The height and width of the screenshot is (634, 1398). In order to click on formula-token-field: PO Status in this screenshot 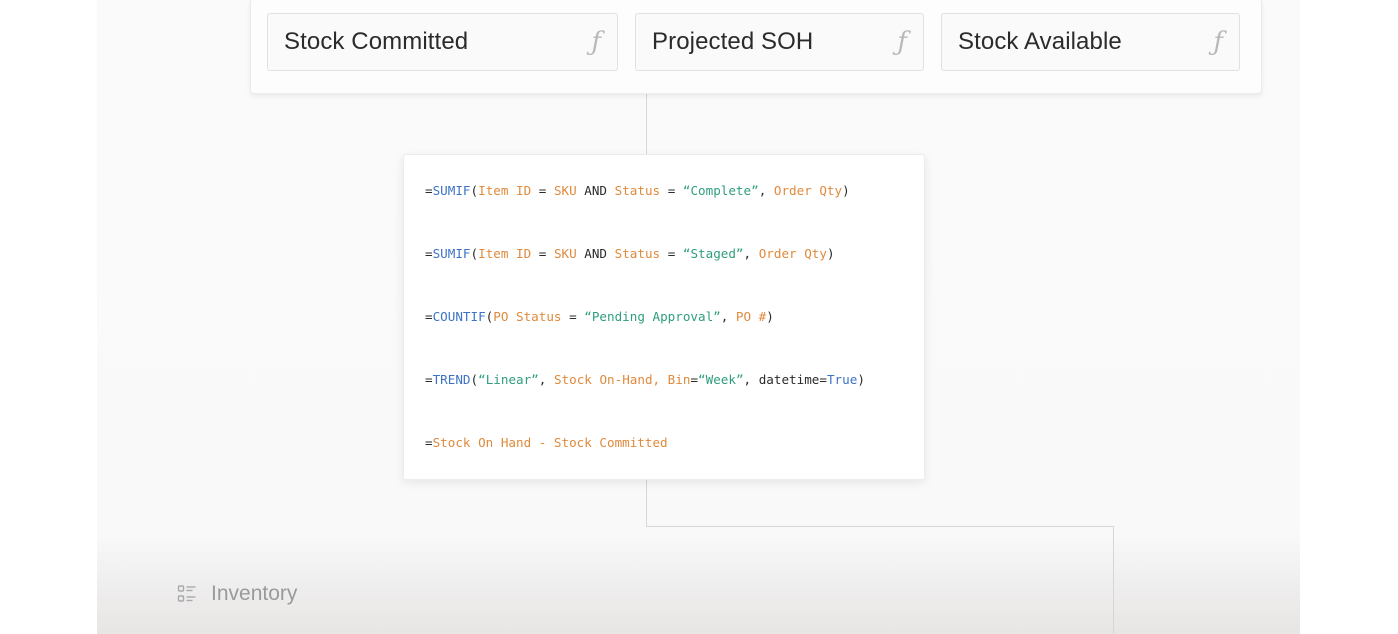, I will do `click(527, 316)`.